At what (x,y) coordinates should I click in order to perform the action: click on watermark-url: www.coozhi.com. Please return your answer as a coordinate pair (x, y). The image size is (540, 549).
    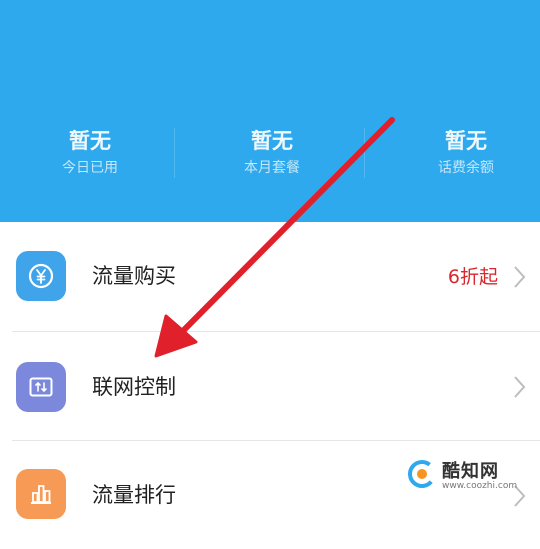
    Looking at the image, I should click on (480, 486).